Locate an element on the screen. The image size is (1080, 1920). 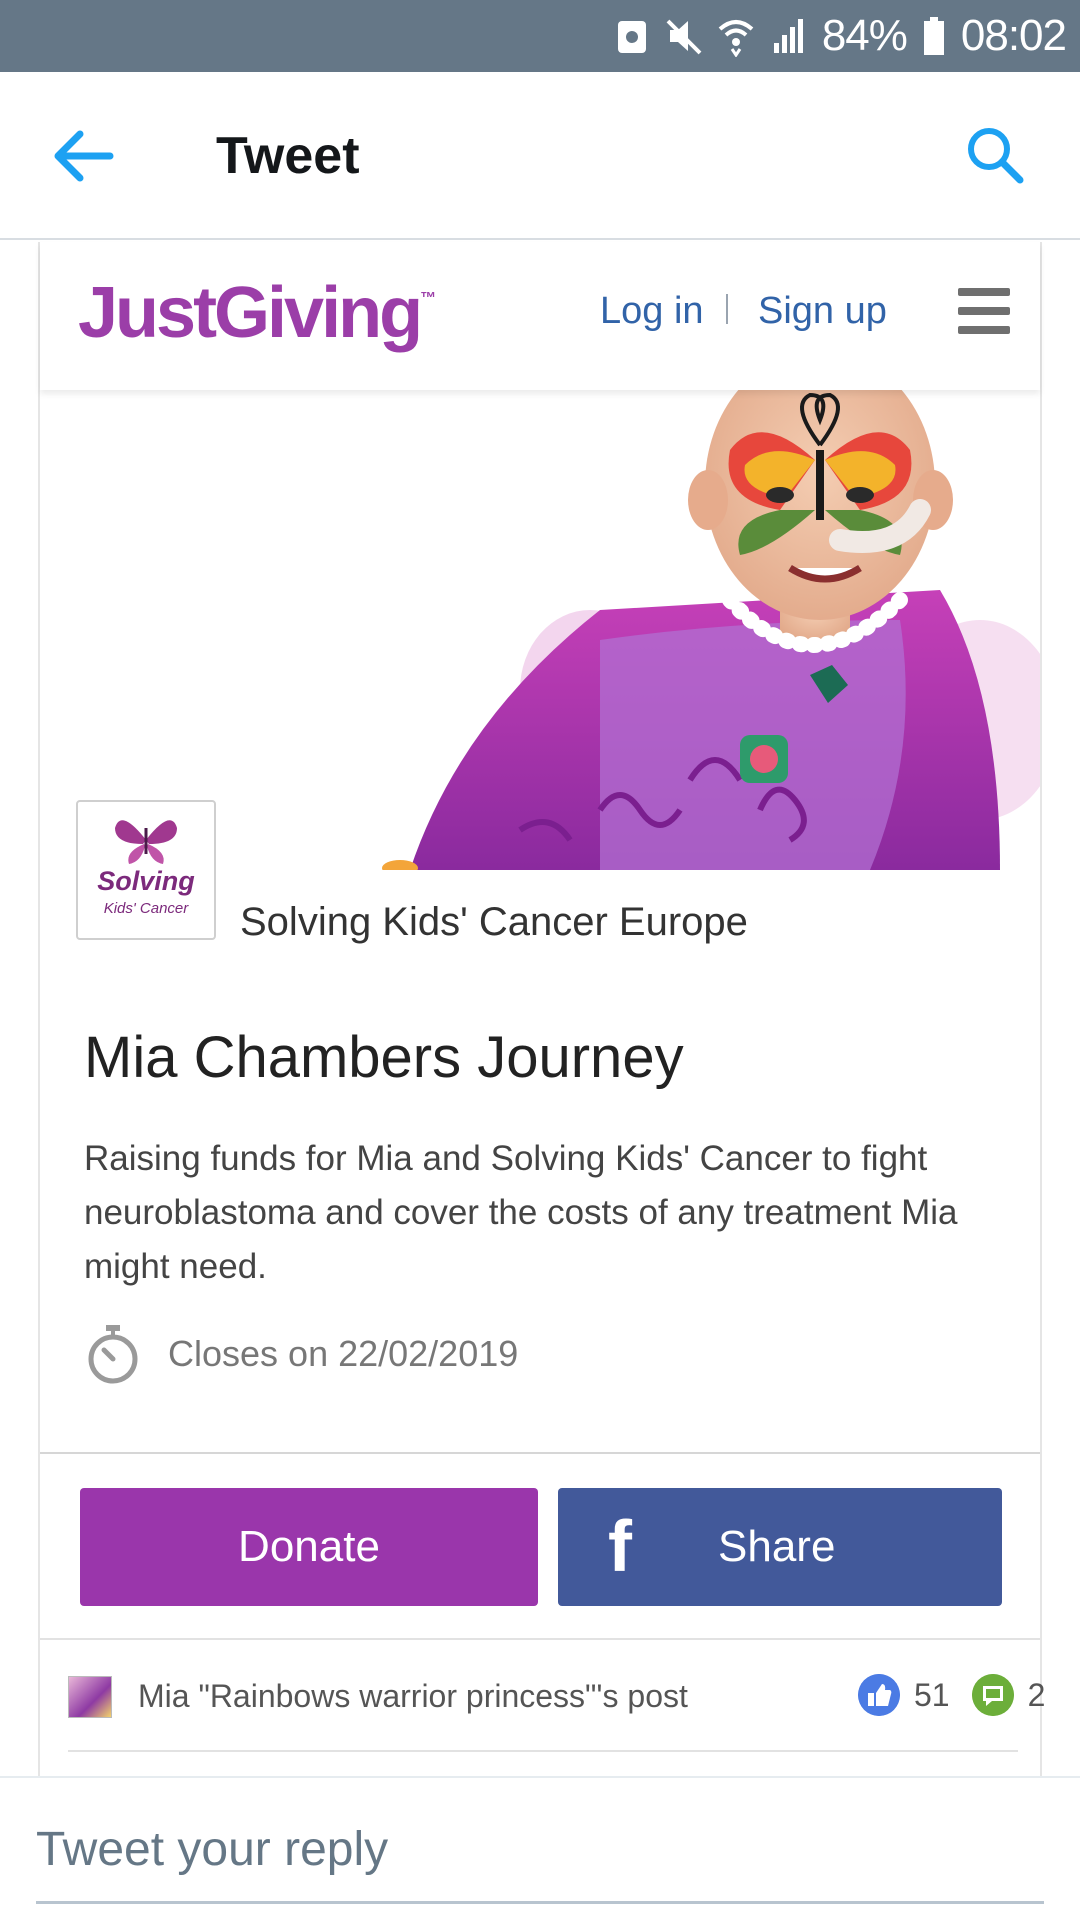
charity-name: Solving Kids' Cancer Europe is located at coordinates (494, 922).